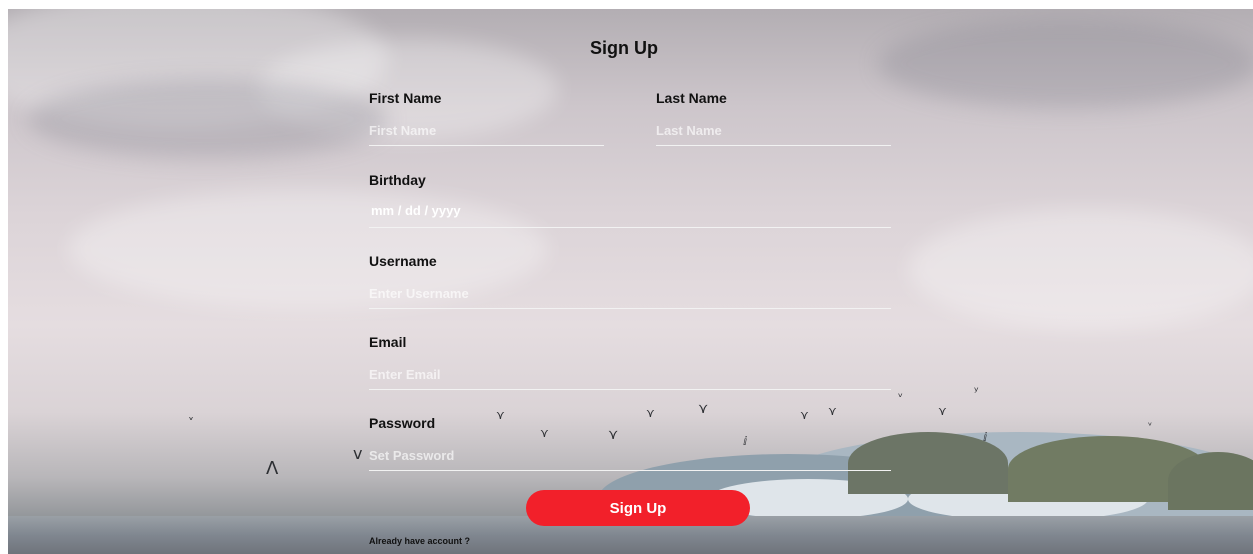  What do you see at coordinates (691, 98) in the screenshot?
I see `last-name-label: Last Name` at bounding box center [691, 98].